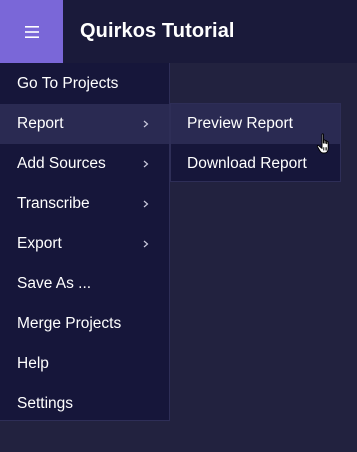 This screenshot has width=357, height=452. I want to click on report-submenu: Preview Report Download Report, so click(255, 142).